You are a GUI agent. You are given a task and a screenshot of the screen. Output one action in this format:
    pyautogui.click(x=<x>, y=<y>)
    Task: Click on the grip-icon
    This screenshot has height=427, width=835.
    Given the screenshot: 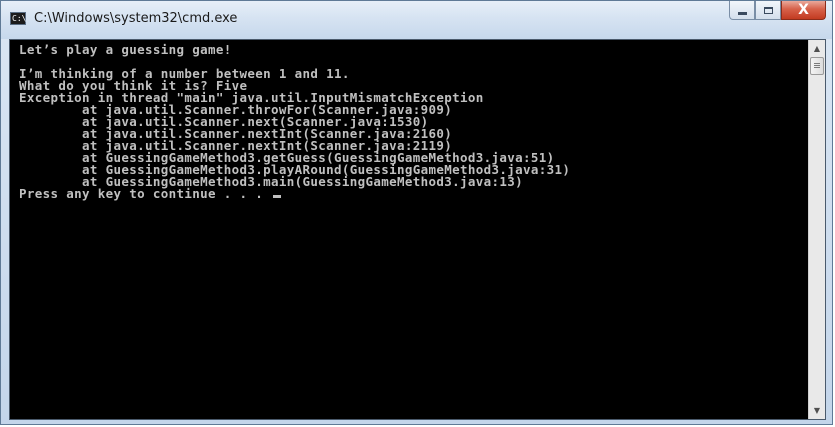 What is the action you would take?
    pyautogui.click(x=817, y=63)
    